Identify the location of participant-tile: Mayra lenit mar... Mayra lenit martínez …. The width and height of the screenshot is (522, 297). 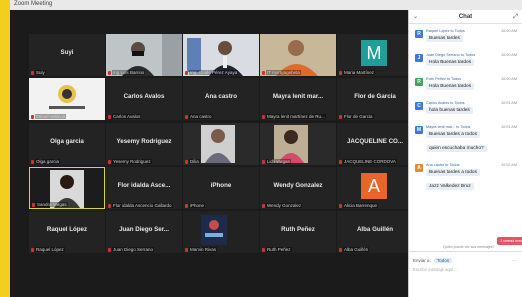
(298, 99).